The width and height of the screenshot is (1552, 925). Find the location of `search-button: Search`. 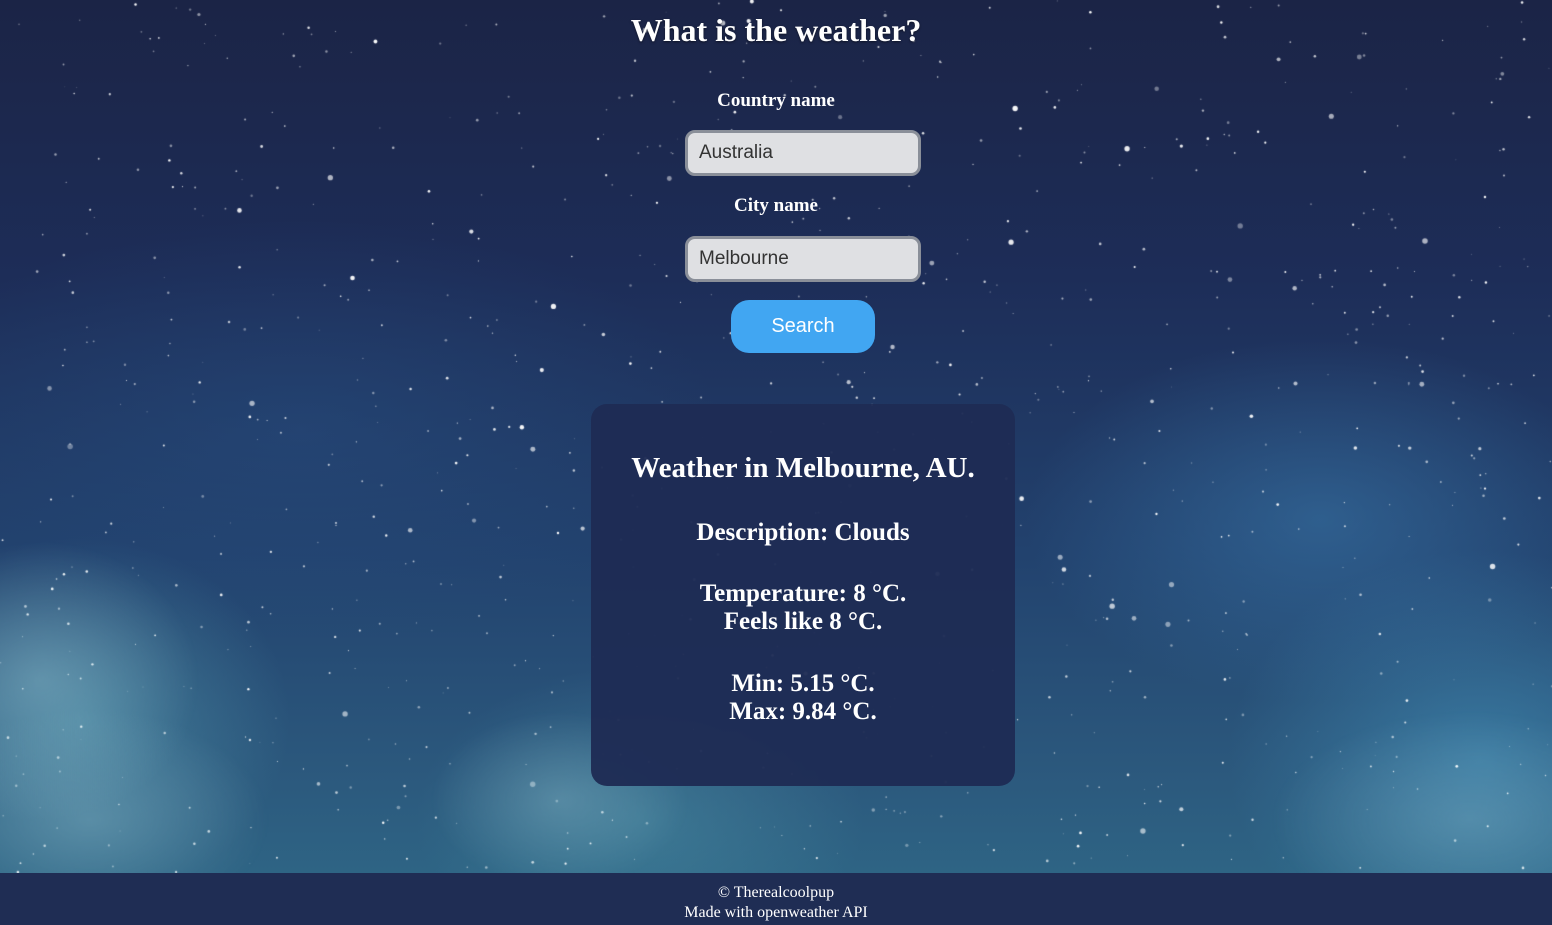

search-button: Search is located at coordinates (803, 326).